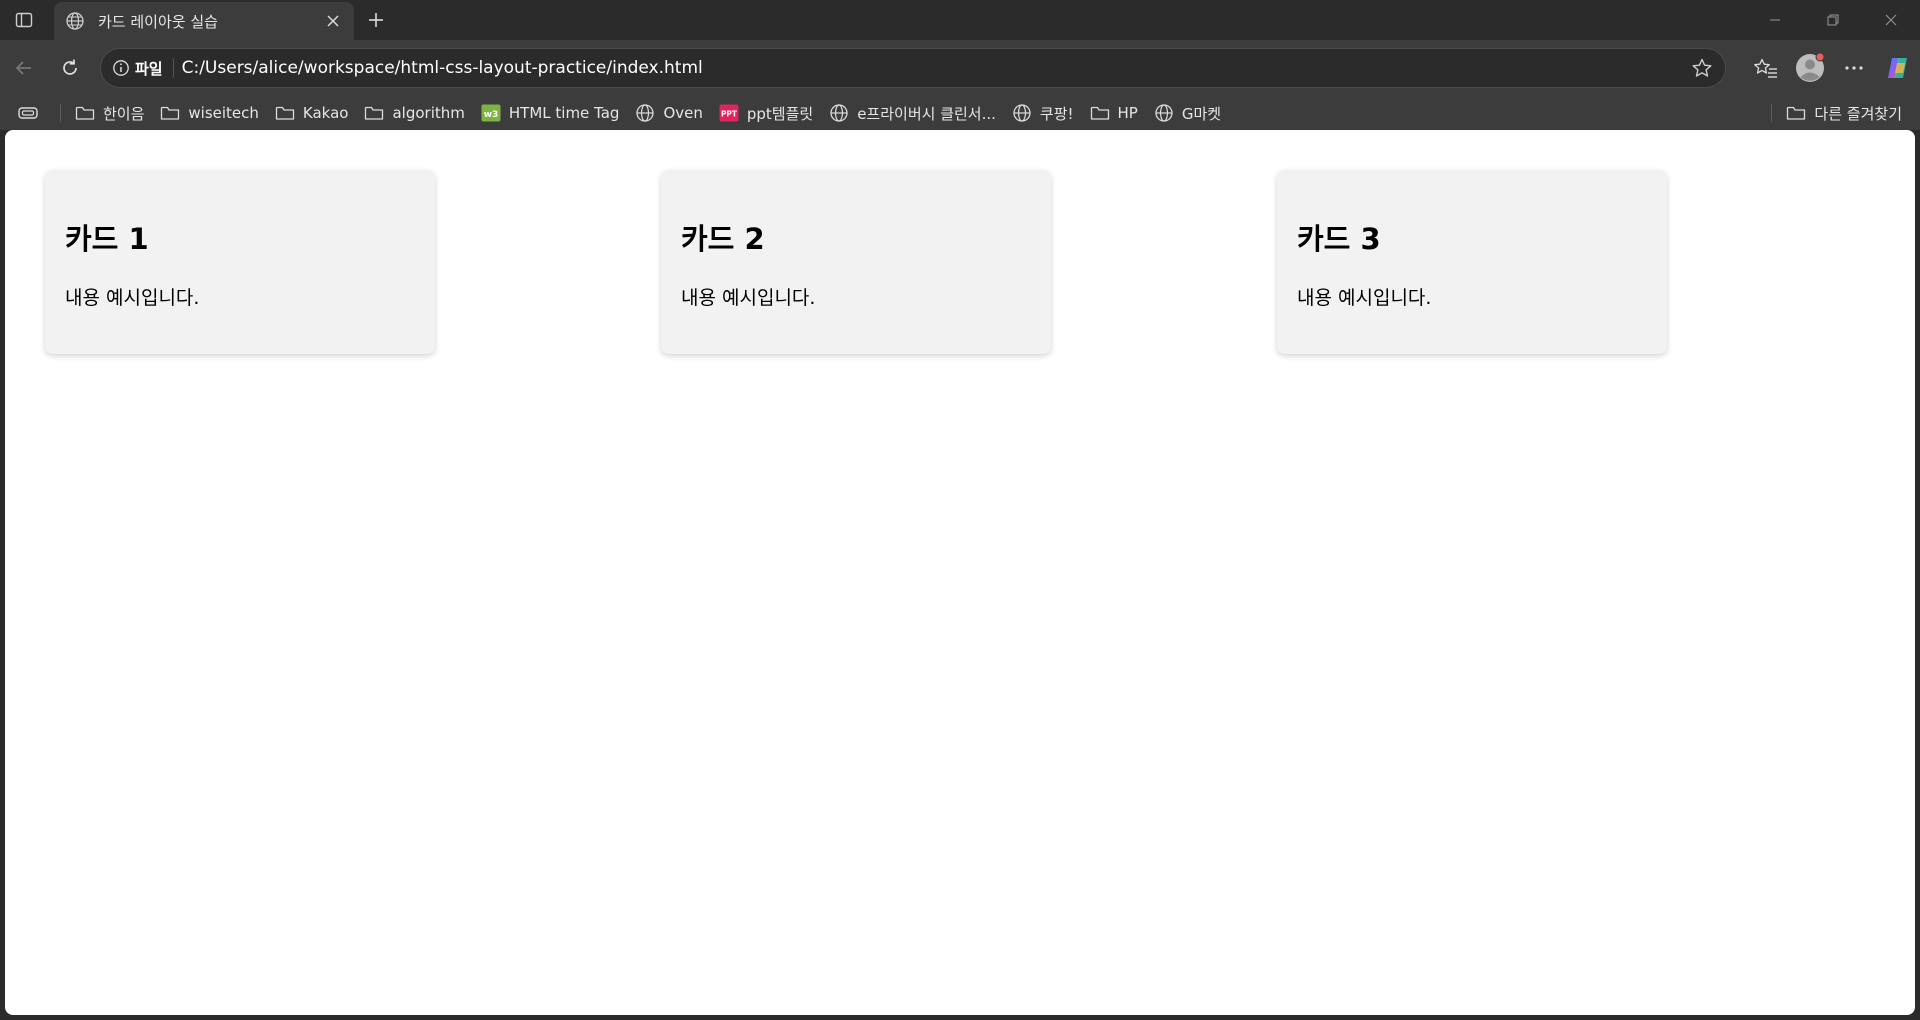  I want to click on bookmark-item: 한이음, so click(109, 113).